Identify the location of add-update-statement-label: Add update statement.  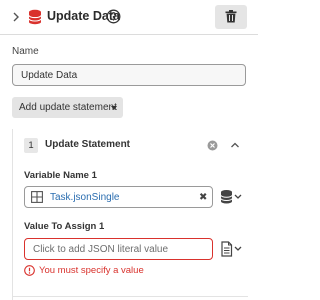
(68, 107).